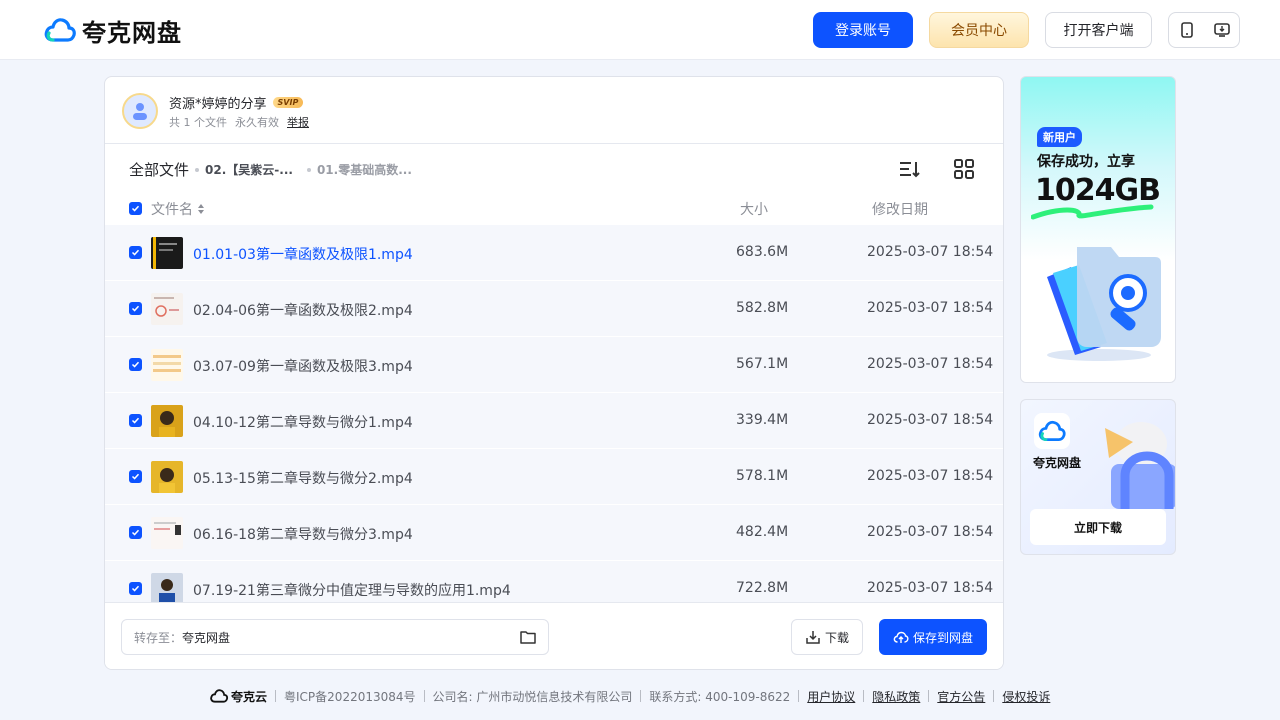  I want to click on logo-text: 夸克网盘, so click(132, 32).